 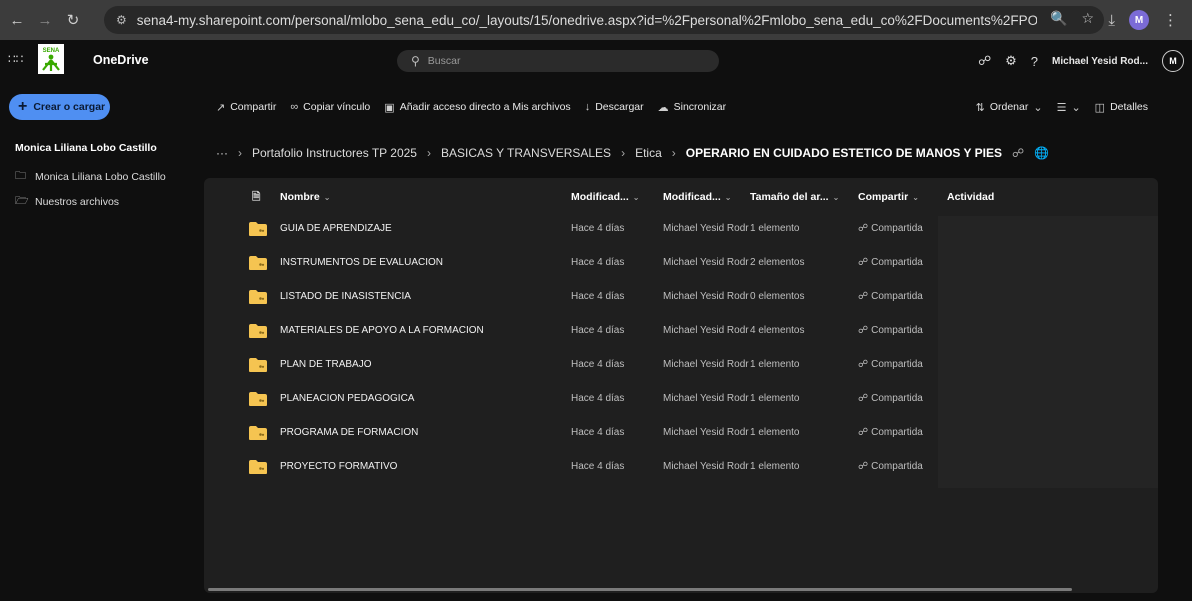 What do you see at coordinates (338, 466) in the screenshot?
I see `file-name-link: PROYECTO FORMATIVO` at bounding box center [338, 466].